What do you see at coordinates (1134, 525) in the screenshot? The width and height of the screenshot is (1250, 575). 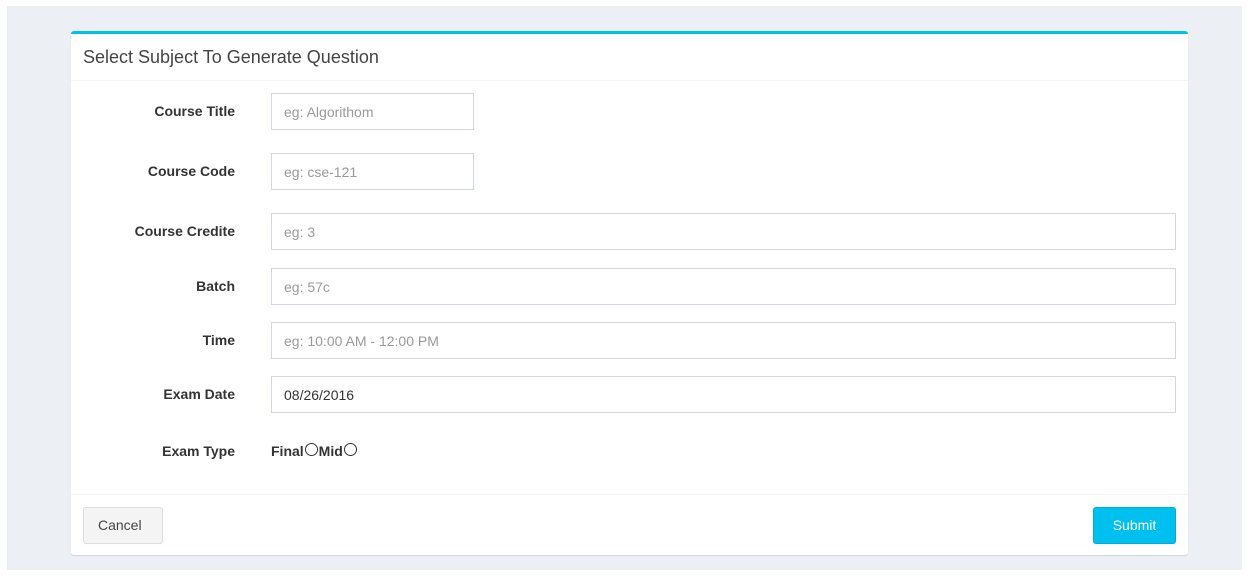 I see `submit-button: Submit` at bounding box center [1134, 525].